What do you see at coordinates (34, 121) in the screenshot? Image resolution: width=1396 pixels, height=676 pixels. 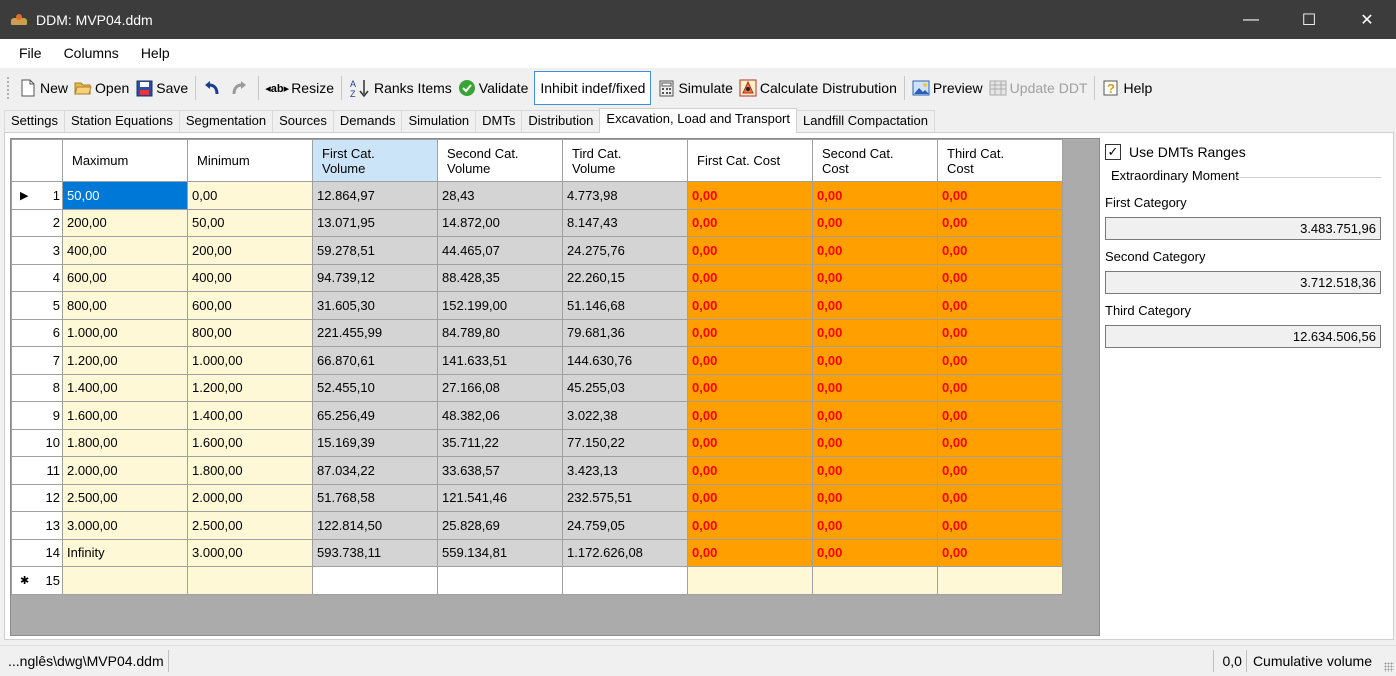 I see `tab-settings: Settings` at bounding box center [34, 121].